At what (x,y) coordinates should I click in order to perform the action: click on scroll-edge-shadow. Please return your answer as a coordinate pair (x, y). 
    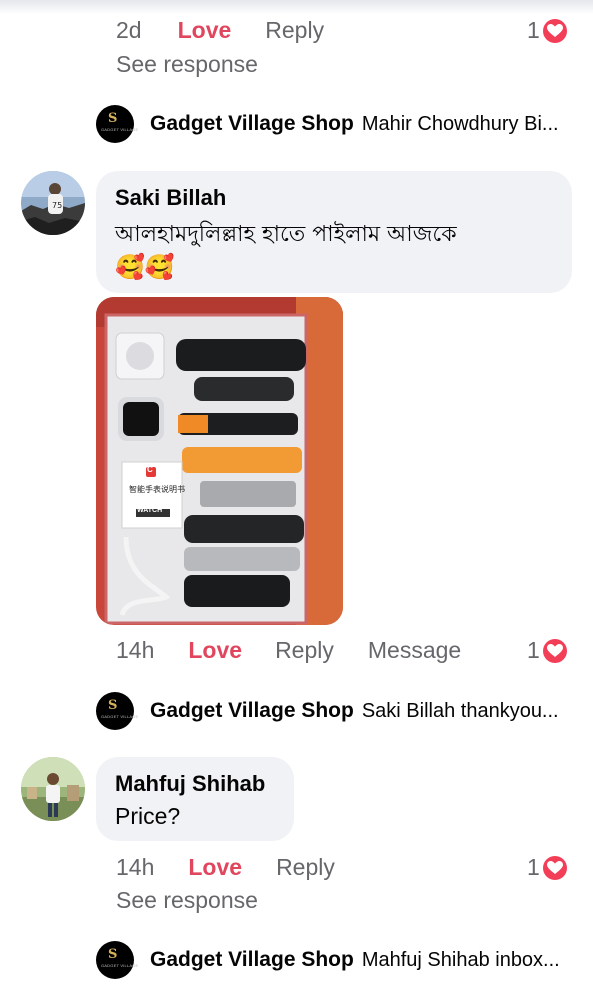
    Looking at the image, I should click on (296, 7).